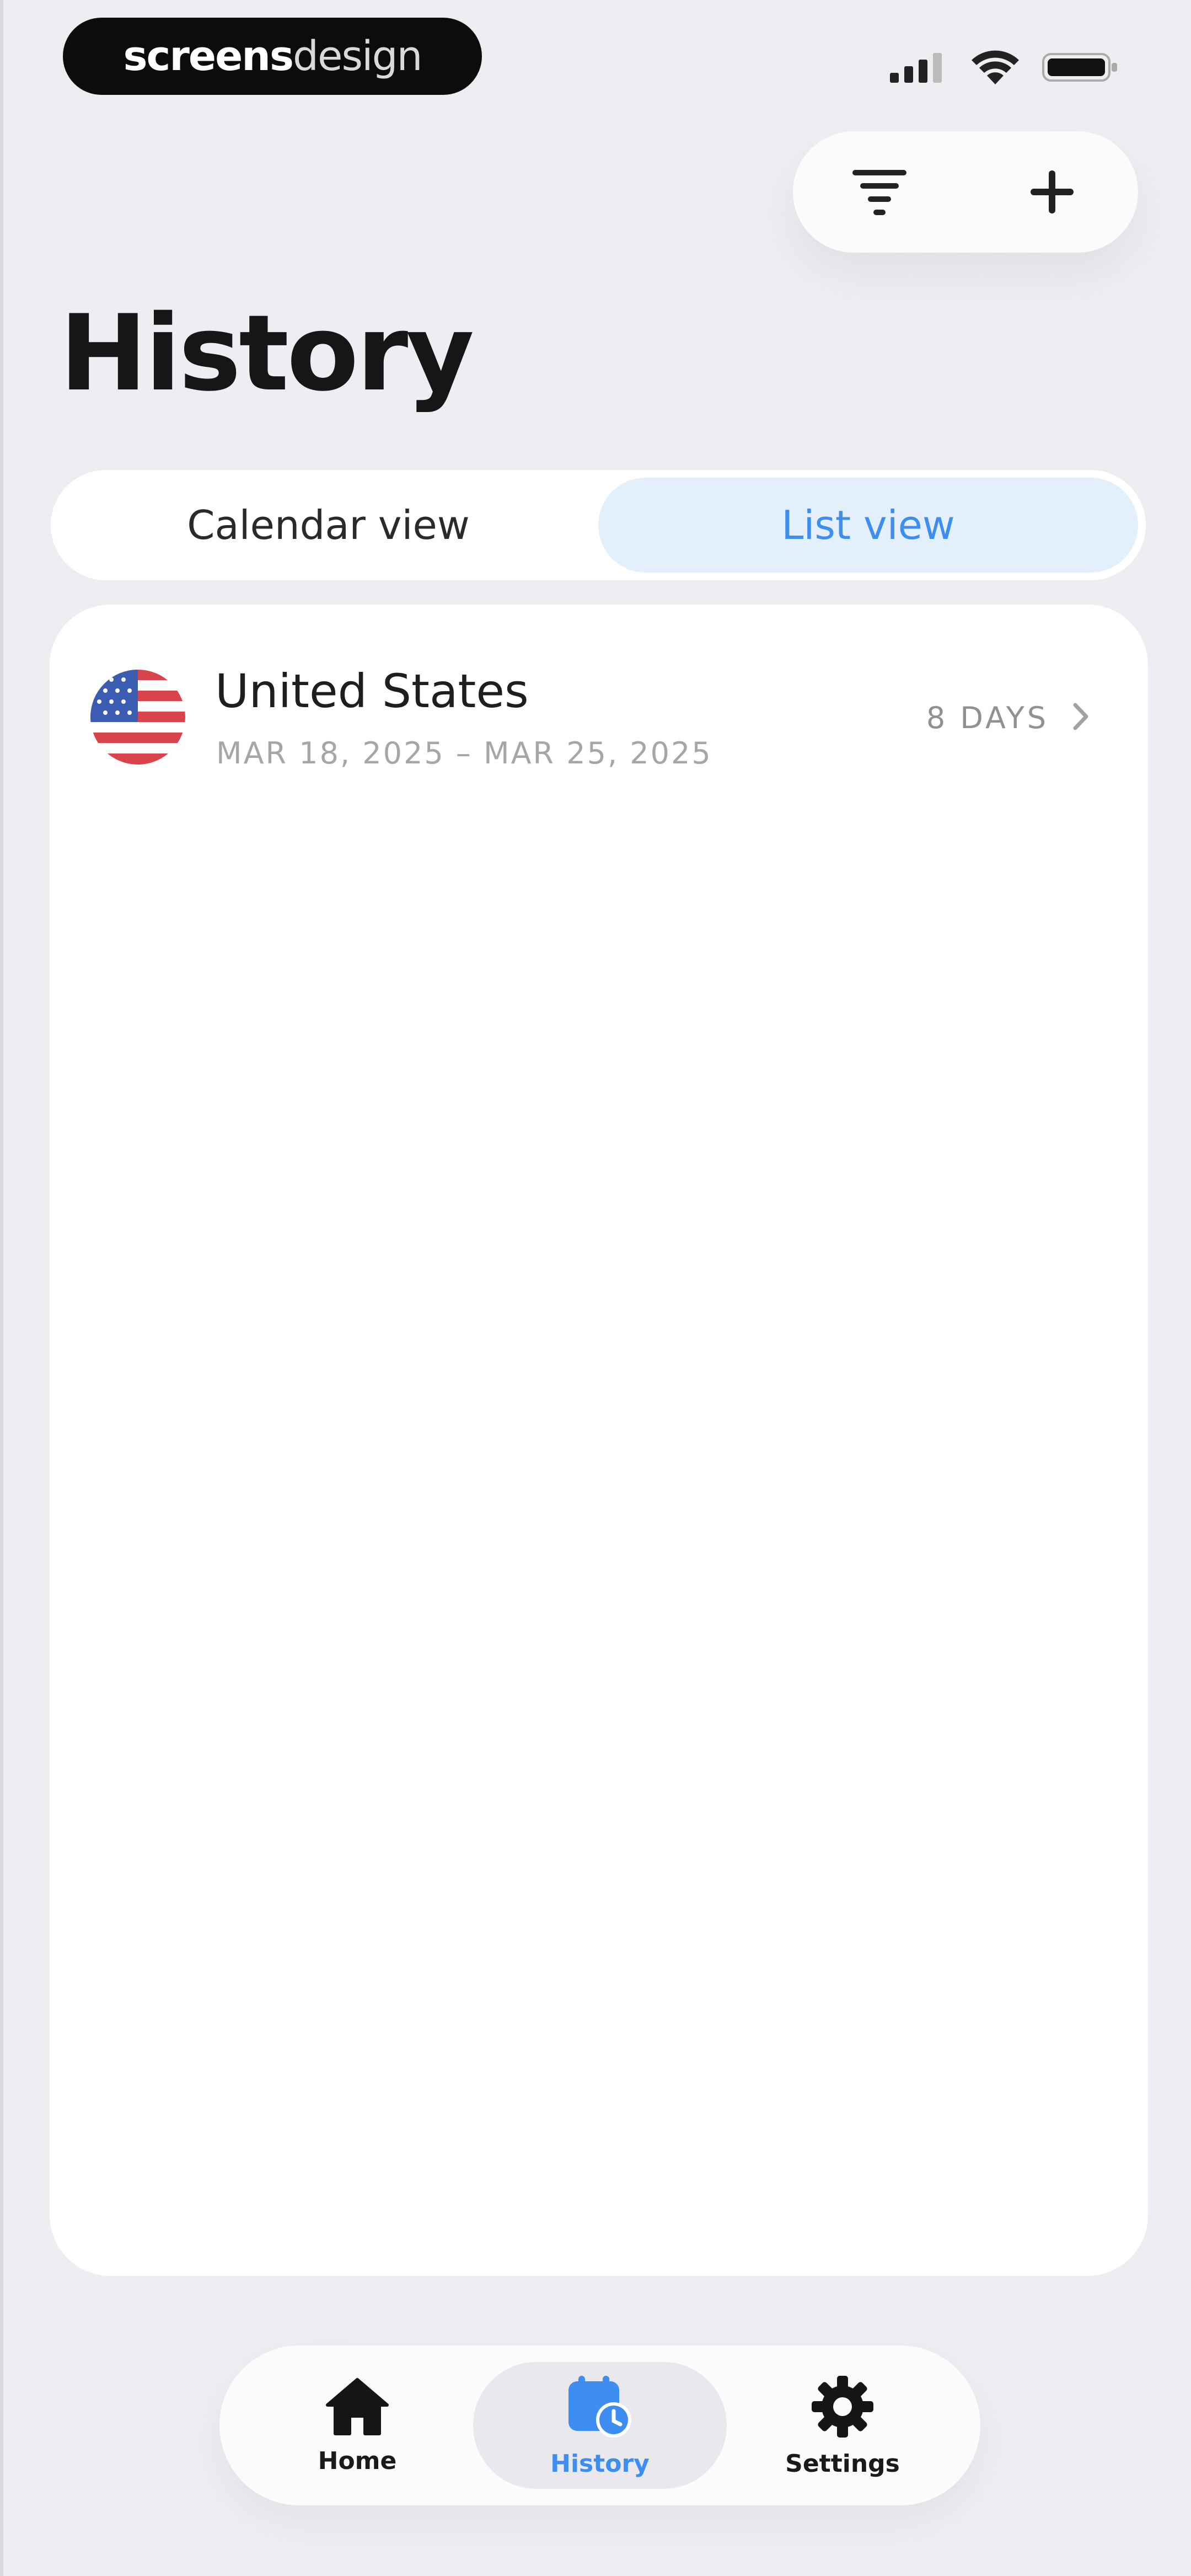  What do you see at coordinates (600, 2463) in the screenshot?
I see `tab-history-label: History` at bounding box center [600, 2463].